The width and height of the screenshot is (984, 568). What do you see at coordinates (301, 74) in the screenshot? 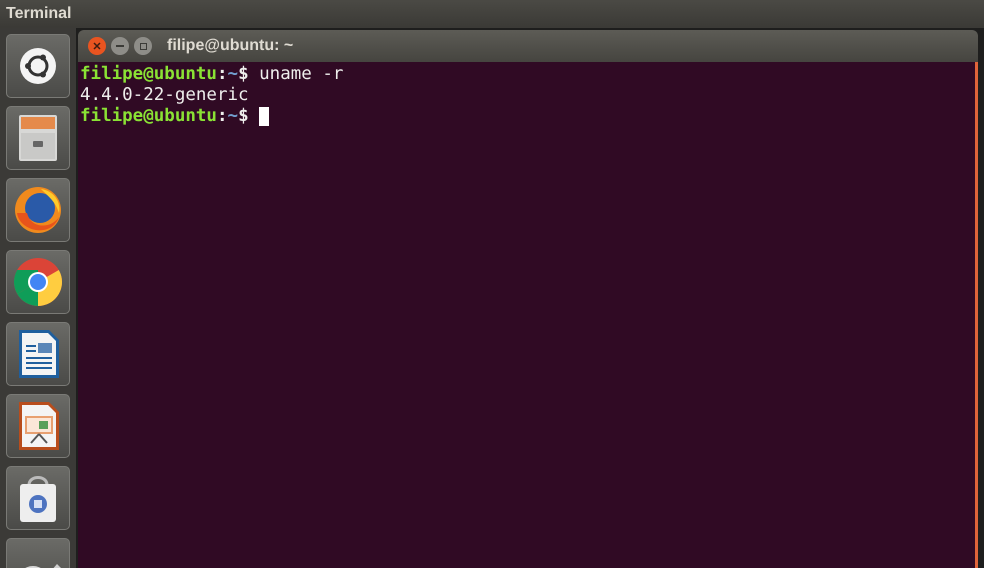
I see `command-text: uname -r` at bounding box center [301, 74].